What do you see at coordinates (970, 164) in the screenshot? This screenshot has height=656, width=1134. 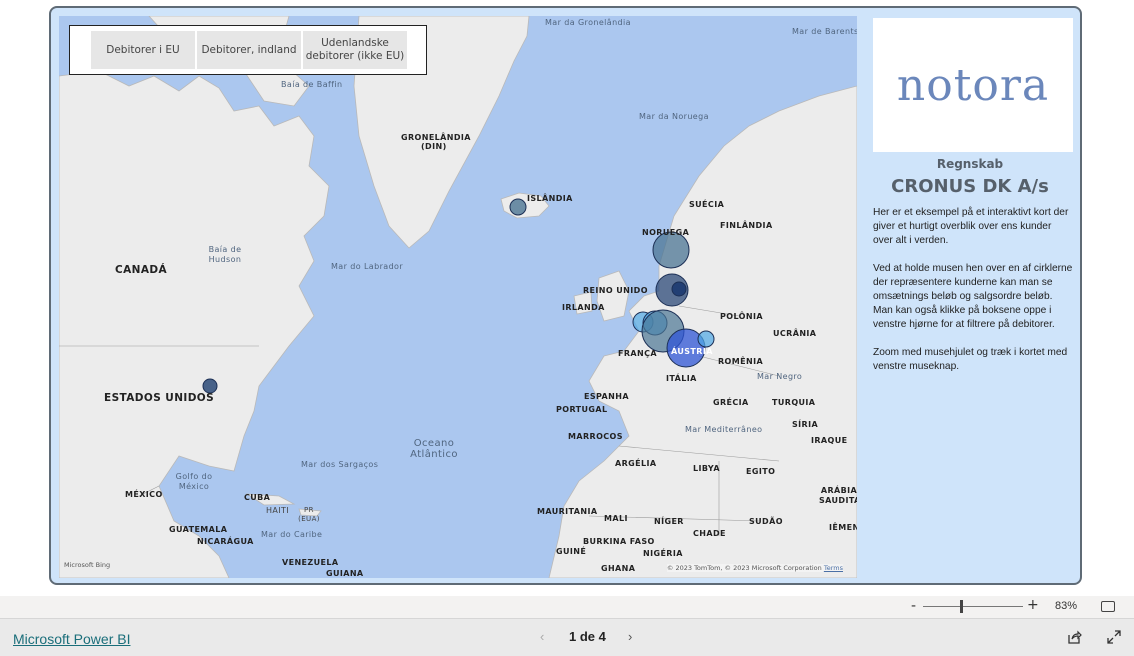 I see `sidebar-subtitle: Regnskab` at bounding box center [970, 164].